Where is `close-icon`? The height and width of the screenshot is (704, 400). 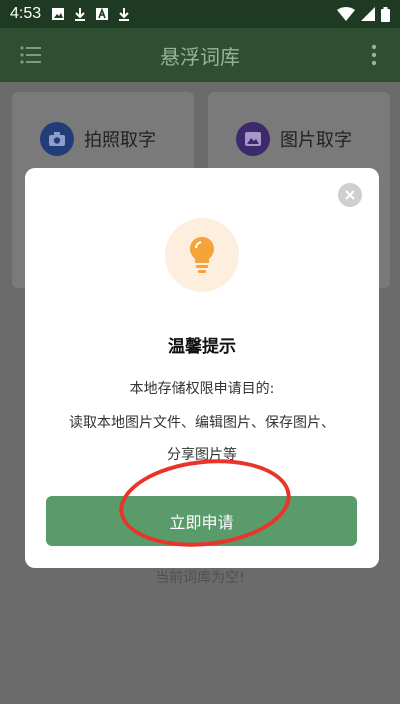 close-icon is located at coordinates (350, 195).